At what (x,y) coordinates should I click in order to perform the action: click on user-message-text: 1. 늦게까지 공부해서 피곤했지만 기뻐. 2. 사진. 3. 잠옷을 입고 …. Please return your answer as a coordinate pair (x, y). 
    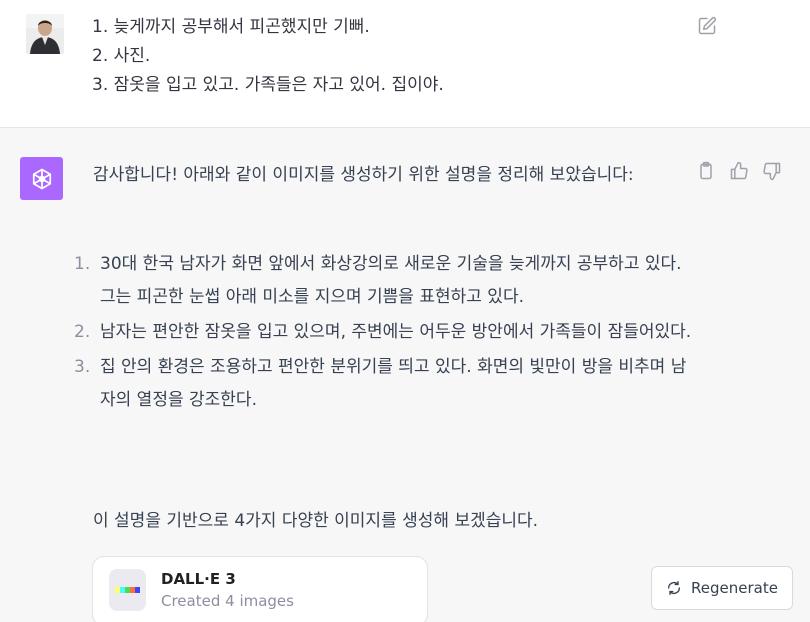
    Looking at the image, I should click on (268, 56).